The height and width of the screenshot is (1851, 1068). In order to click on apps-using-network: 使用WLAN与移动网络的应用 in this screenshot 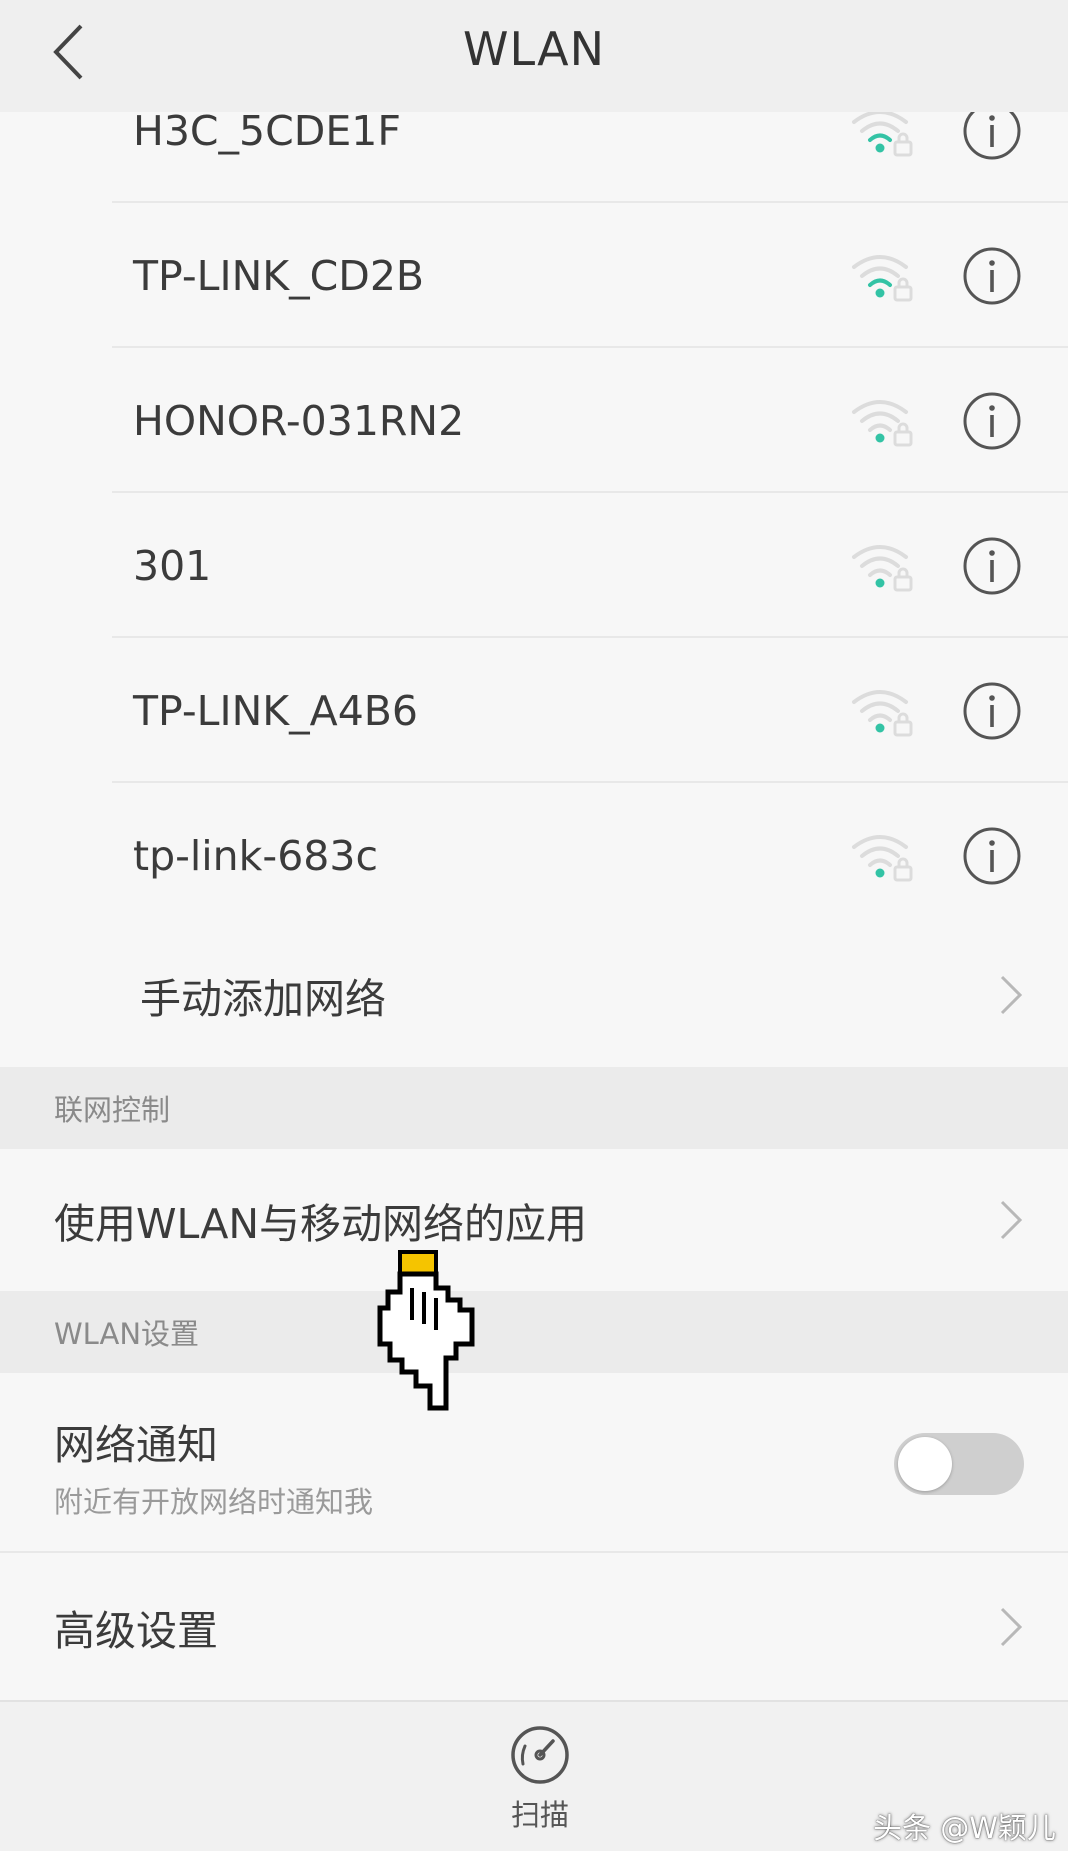, I will do `click(534, 1220)`.